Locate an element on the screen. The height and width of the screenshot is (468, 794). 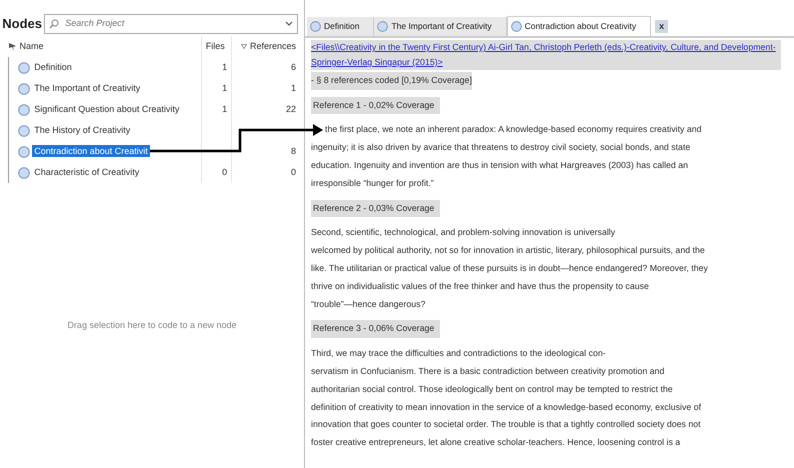
pin-icon is located at coordinates (12, 47).